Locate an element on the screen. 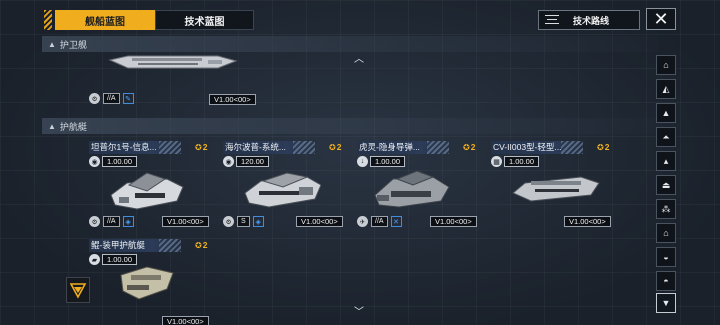 The width and height of the screenshot is (720, 325). cost: ▦ 1.00.00 is located at coordinates (515, 161).